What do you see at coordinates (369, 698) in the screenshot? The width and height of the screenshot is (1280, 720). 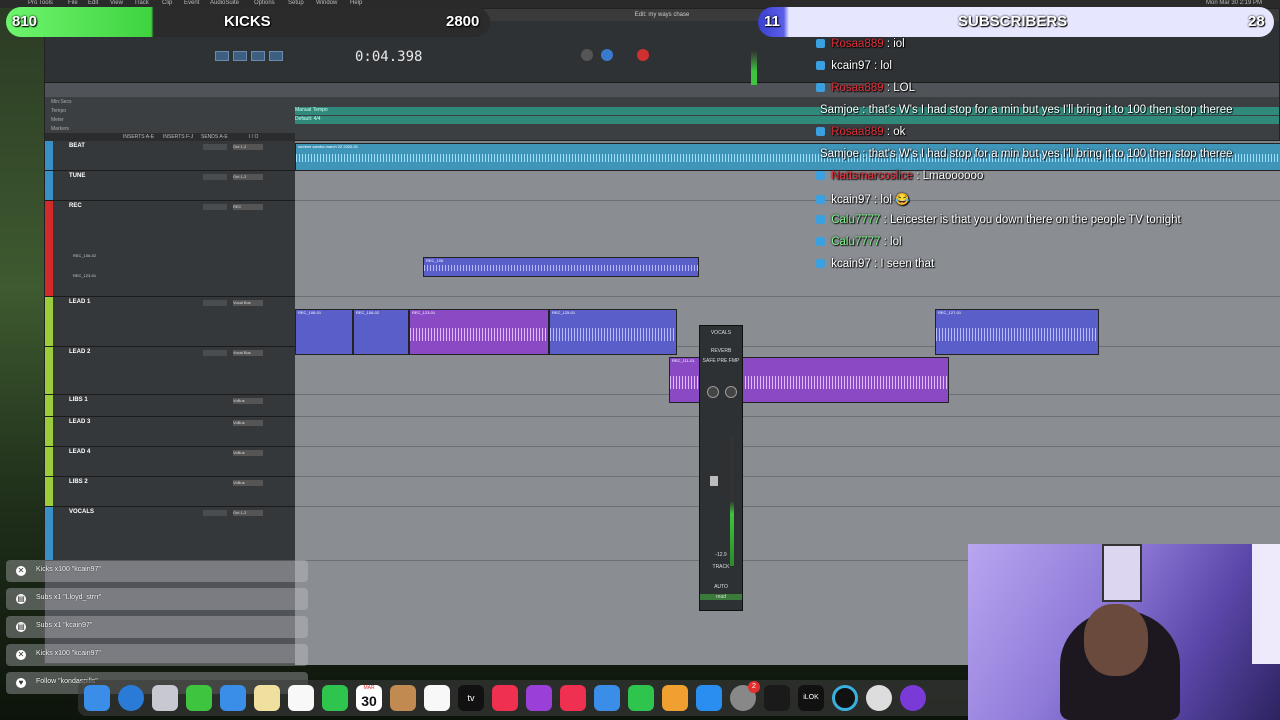 I see `calendar-icon: MAR 30` at bounding box center [369, 698].